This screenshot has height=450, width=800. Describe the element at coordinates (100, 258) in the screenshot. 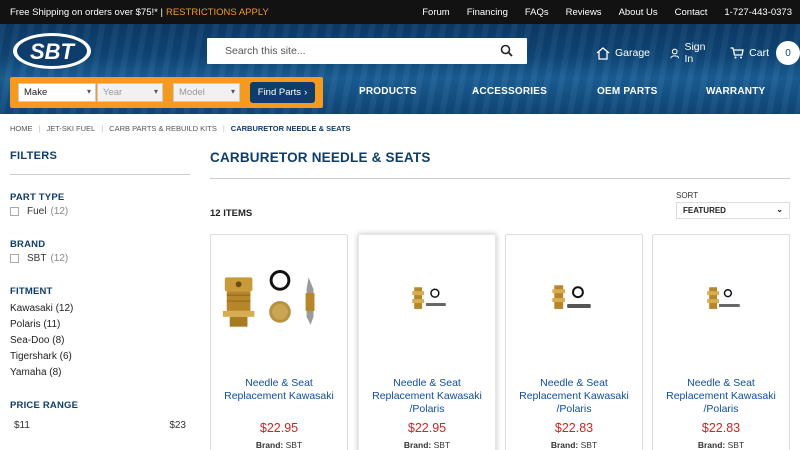

I see `filter-option-sbt: SBT (12)` at that location.